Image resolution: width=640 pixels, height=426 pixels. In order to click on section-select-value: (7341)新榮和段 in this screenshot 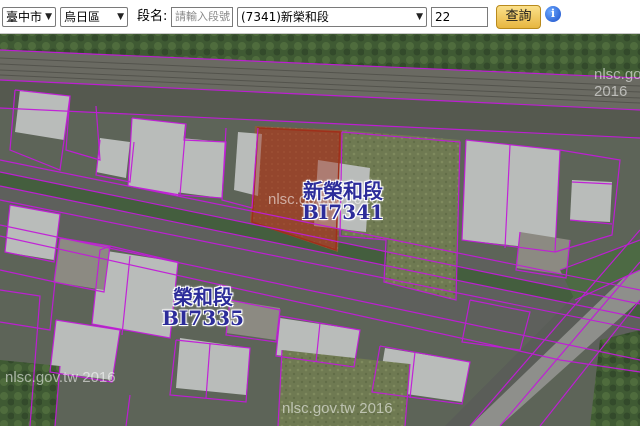, I will do `click(285, 17)`.